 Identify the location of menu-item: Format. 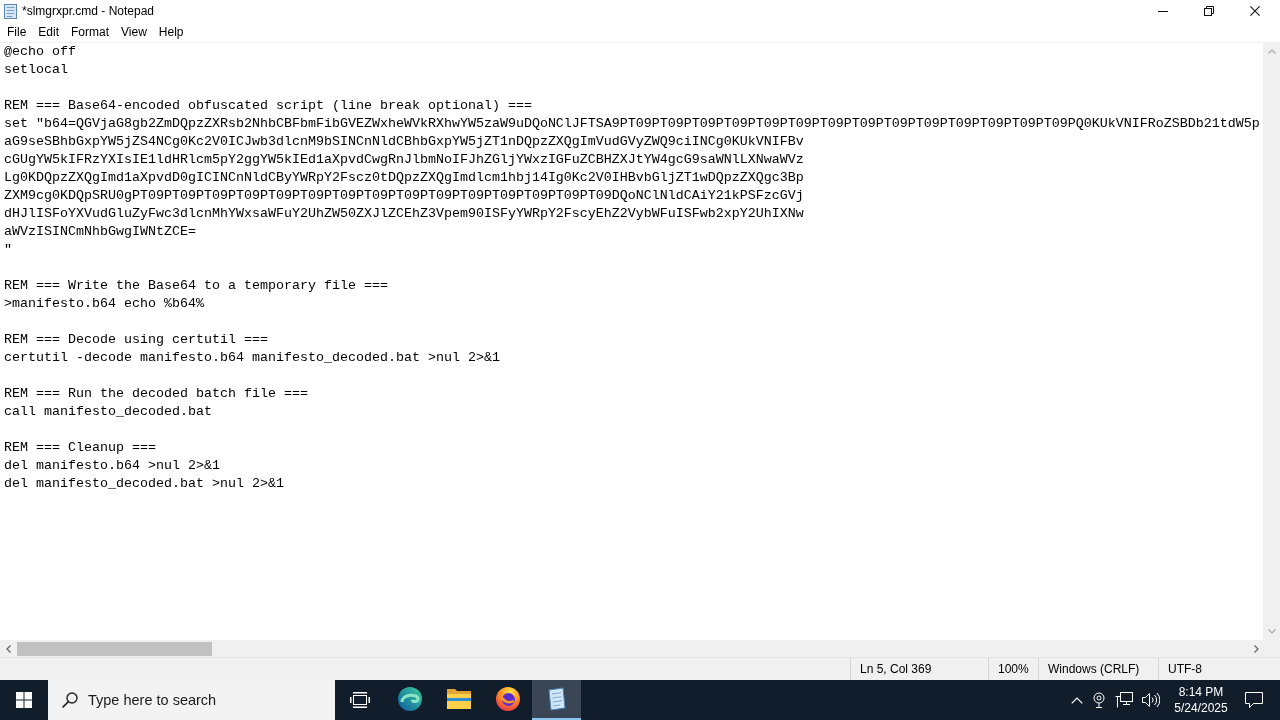
(90, 32).